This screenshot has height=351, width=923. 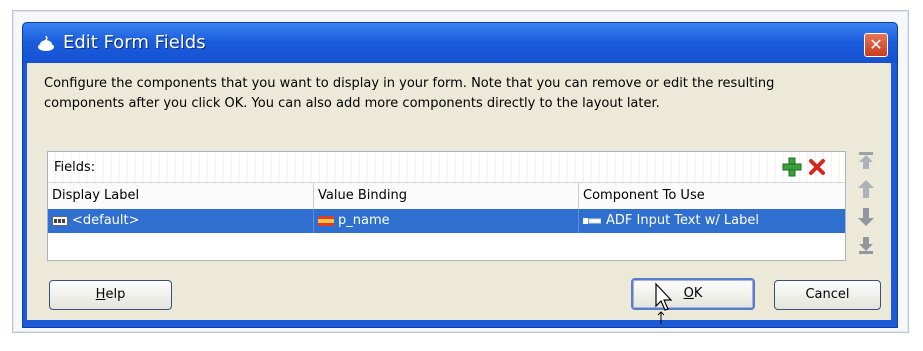 I want to click on column-header-value-binding: Value Binding, so click(x=362, y=195).